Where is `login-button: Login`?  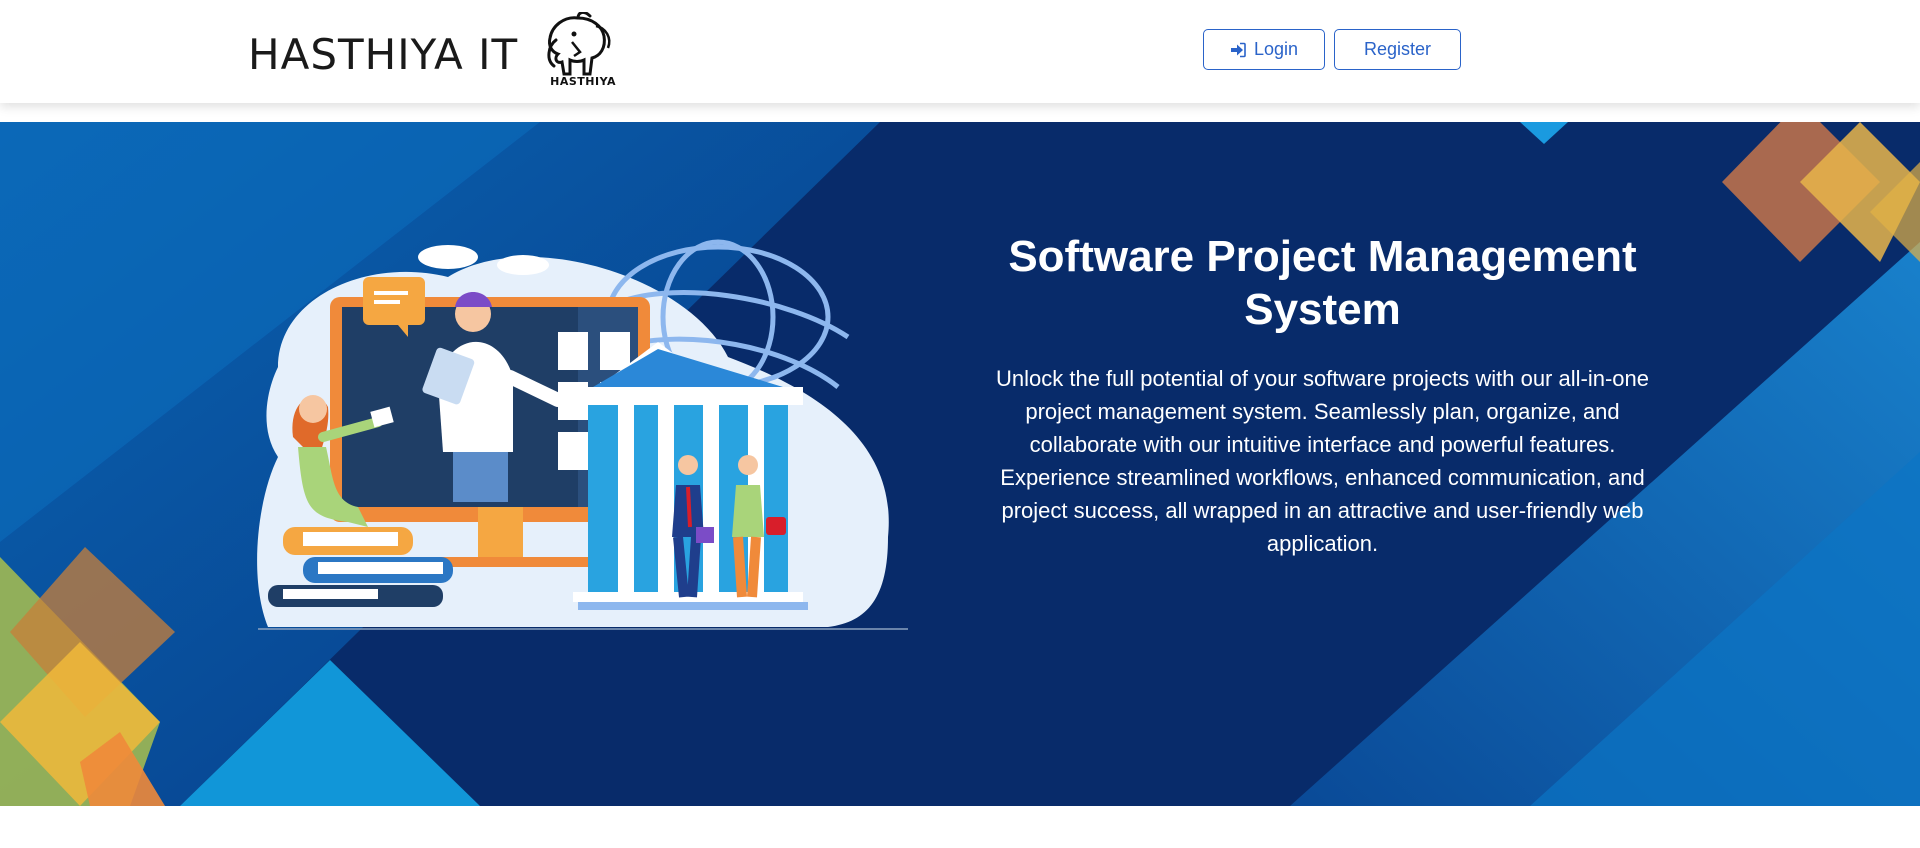
login-button: Login is located at coordinates (1264, 49).